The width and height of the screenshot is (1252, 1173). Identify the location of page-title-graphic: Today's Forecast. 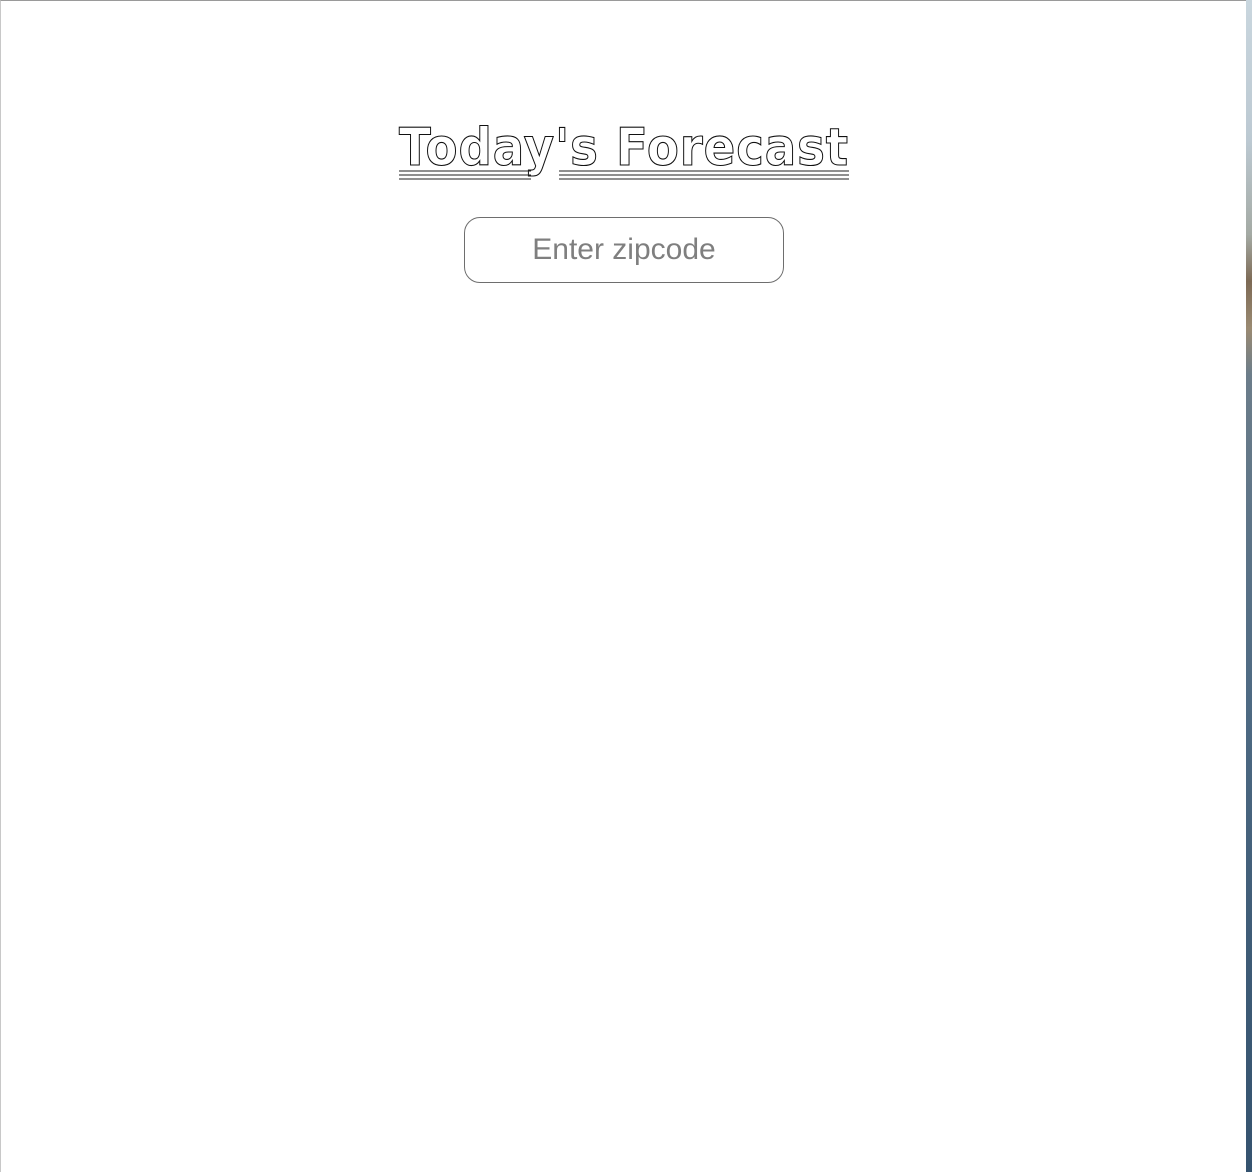
(623, 148).